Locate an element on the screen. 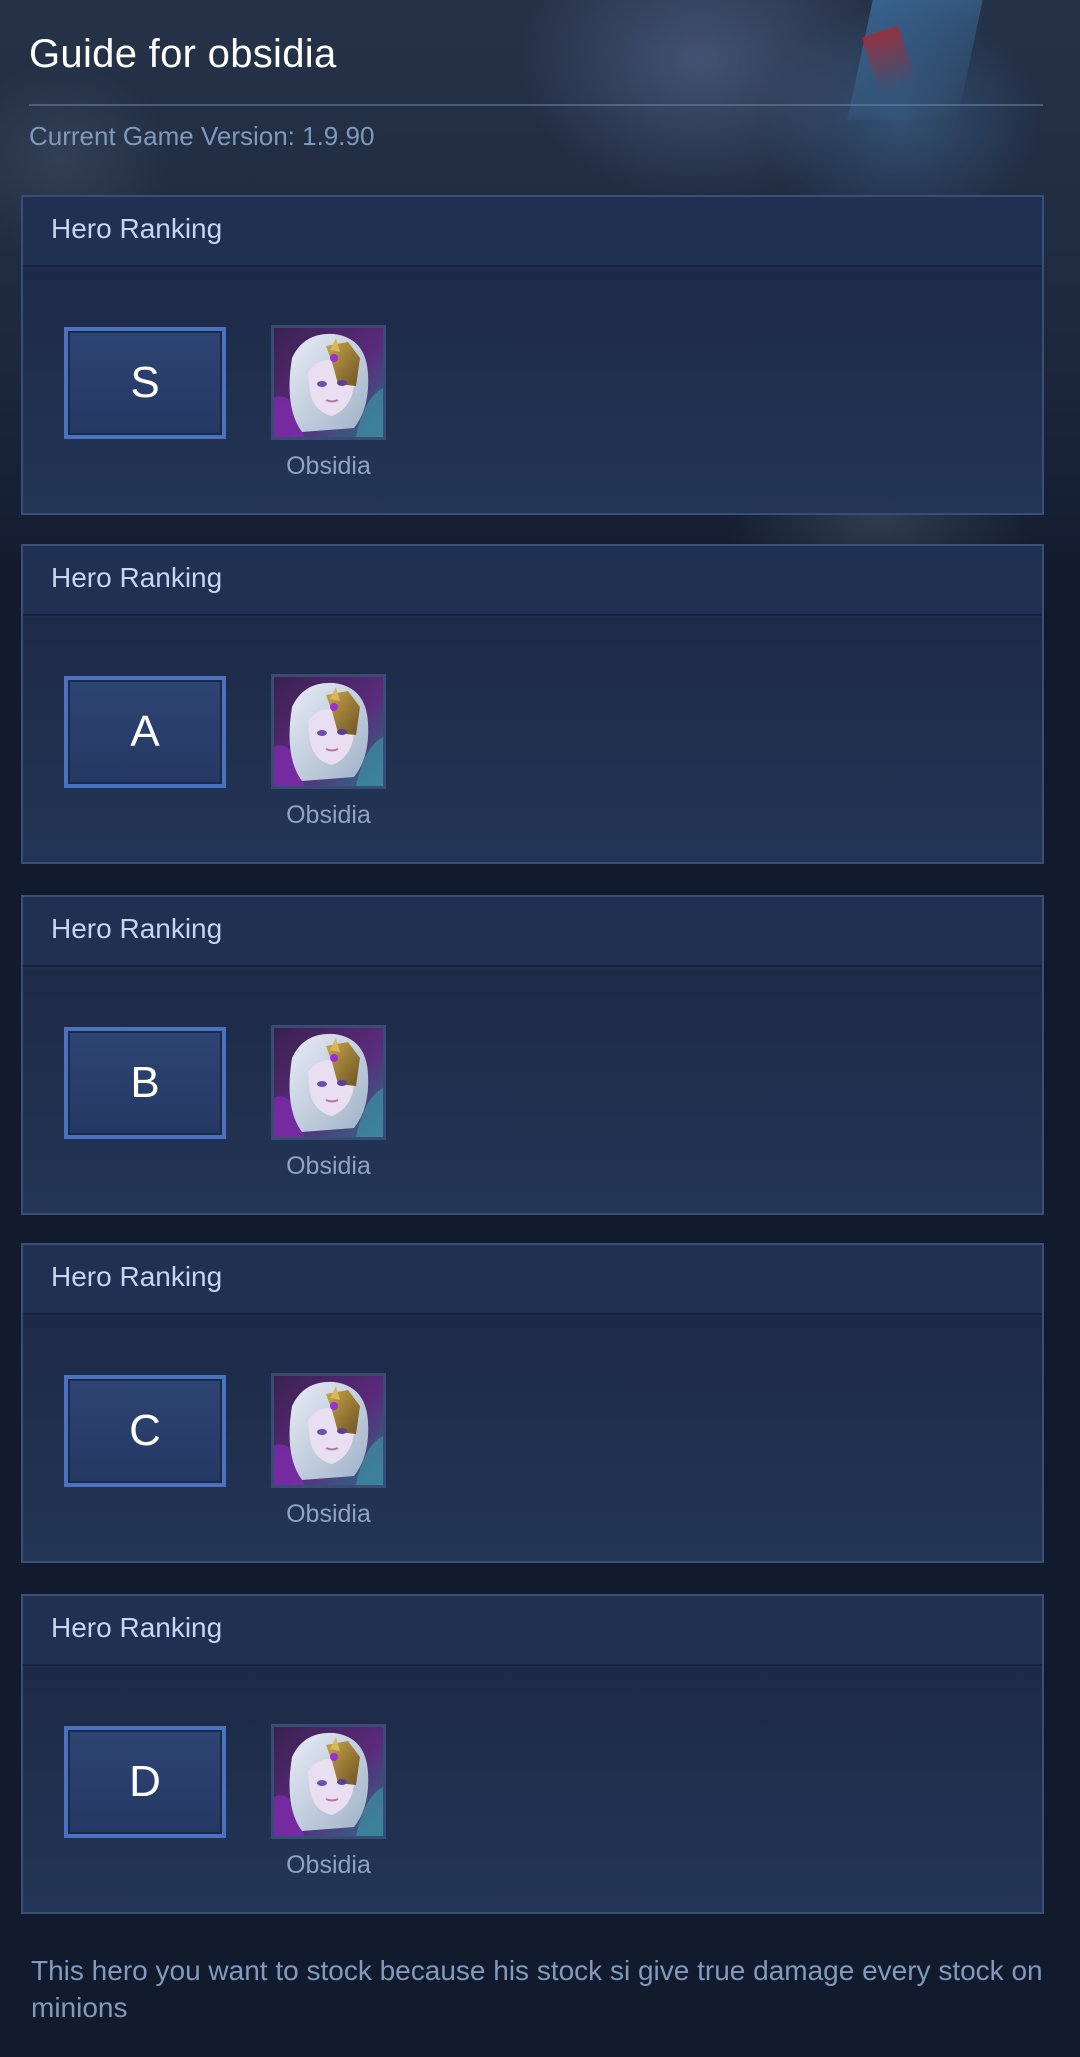 The image size is (1080, 2057). hero-ranking-card: Hero Ranking A Obsidia is located at coordinates (532, 704).